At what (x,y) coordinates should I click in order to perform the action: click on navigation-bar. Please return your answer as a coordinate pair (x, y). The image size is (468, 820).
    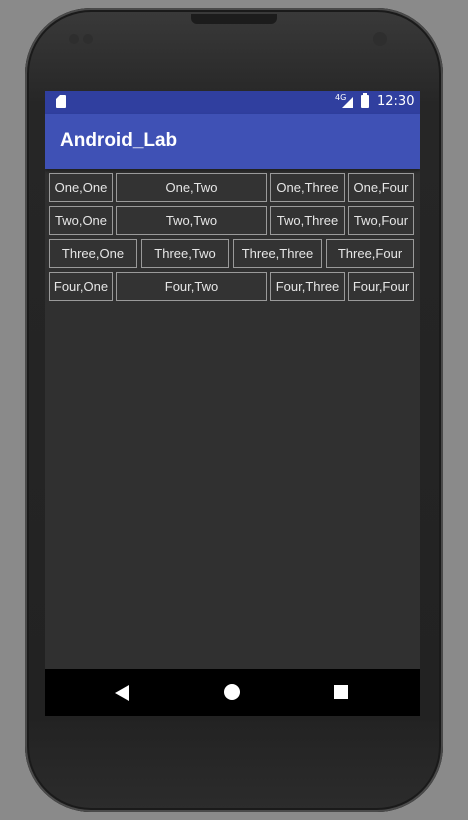
    Looking at the image, I should click on (232, 692).